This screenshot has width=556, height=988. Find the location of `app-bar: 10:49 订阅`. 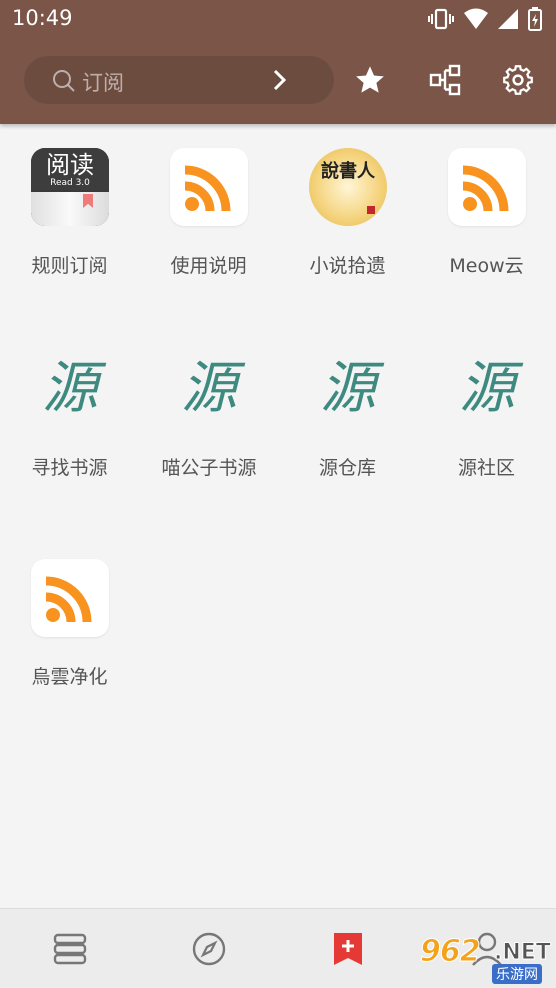

app-bar: 10:49 订阅 is located at coordinates (278, 62).